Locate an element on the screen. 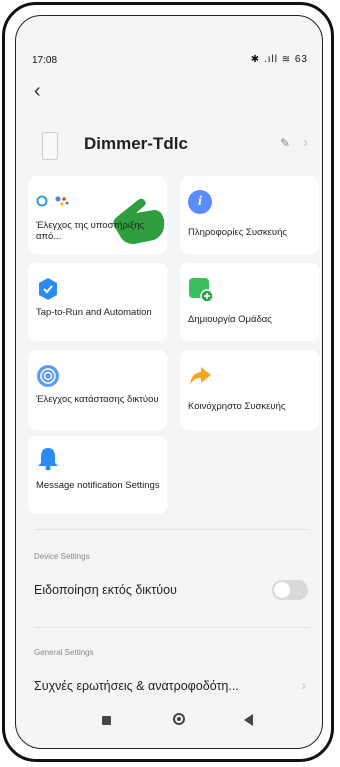  card-label: Έλεγχος κατάστασης δικτύου is located at coordinates (97, 399).